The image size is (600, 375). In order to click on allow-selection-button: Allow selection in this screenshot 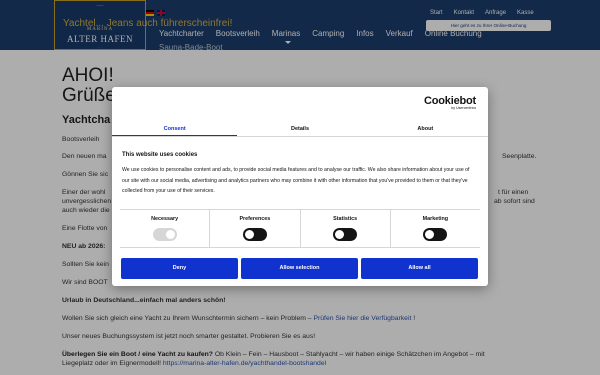, I will do `click(299, 268)`.